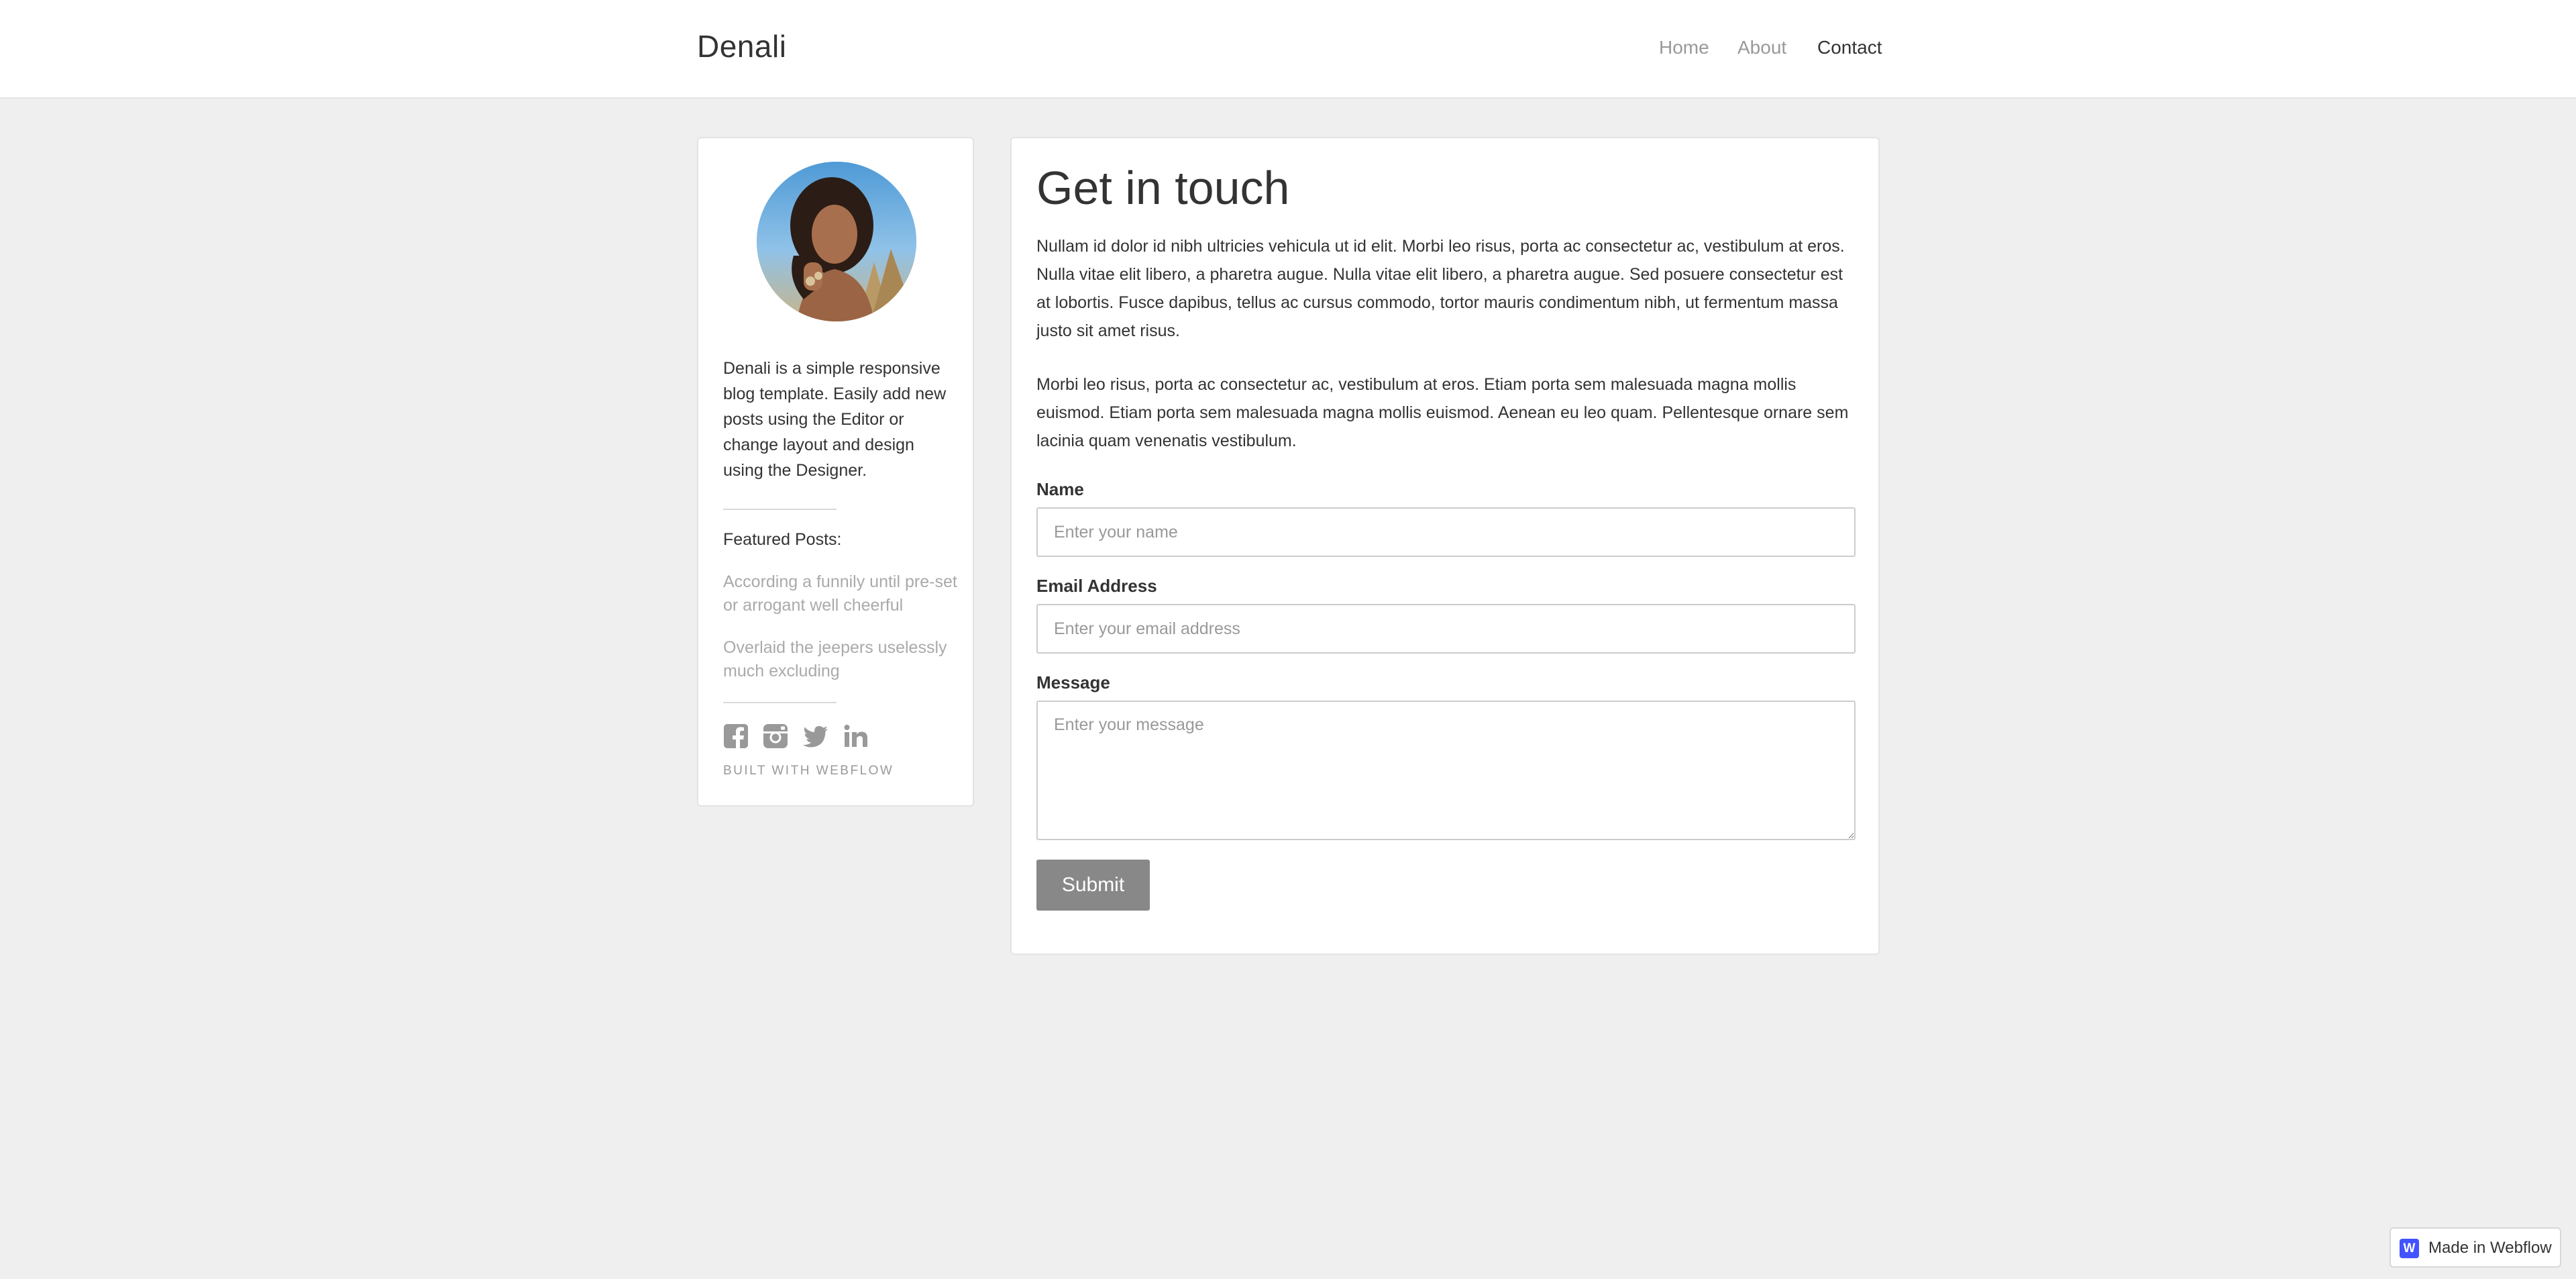  Describe the element at coordinates (1163, 188) in the screenshot. I see `page-title: Get in touch` at that location.